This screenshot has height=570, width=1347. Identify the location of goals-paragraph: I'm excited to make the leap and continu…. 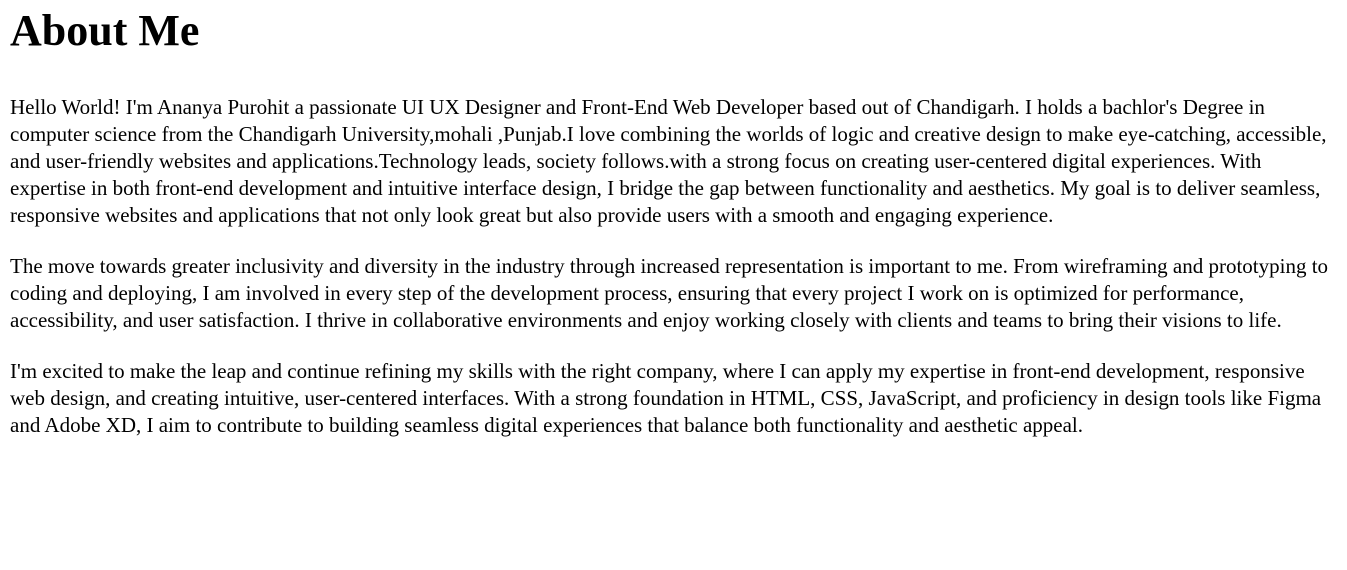
(666, 398).